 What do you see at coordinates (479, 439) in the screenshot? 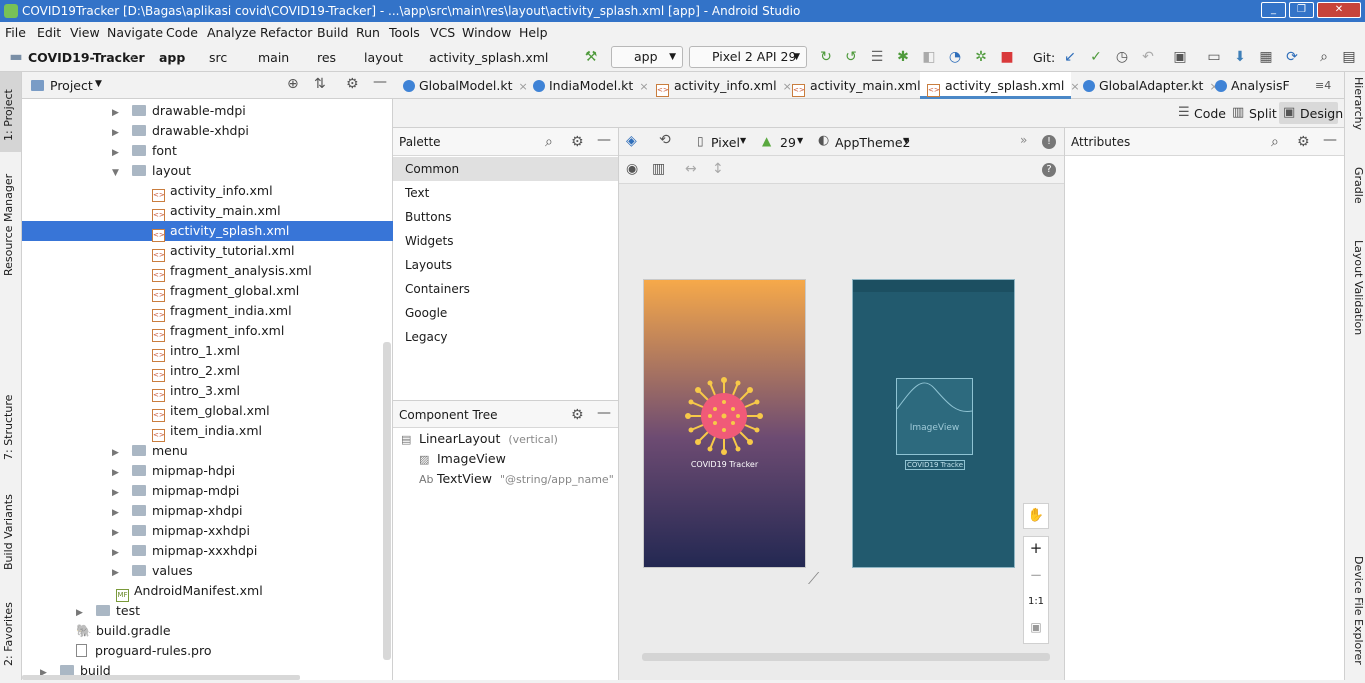
I see `component-tree-item: ▤ LinearLayout (vertical)` at bounding box center [479, 439].